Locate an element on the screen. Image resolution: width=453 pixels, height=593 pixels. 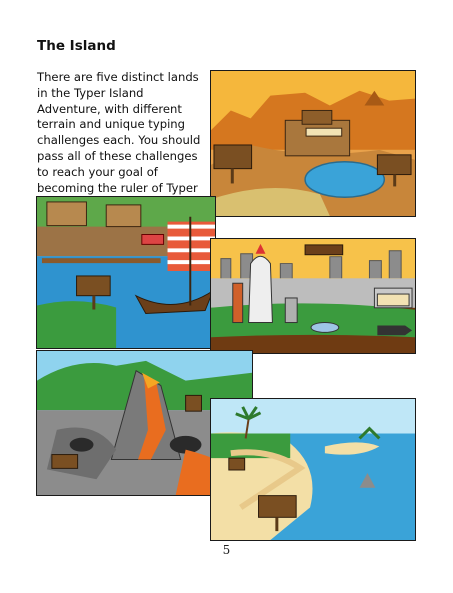
page-title: The Island is located at coordinates (76, 46).